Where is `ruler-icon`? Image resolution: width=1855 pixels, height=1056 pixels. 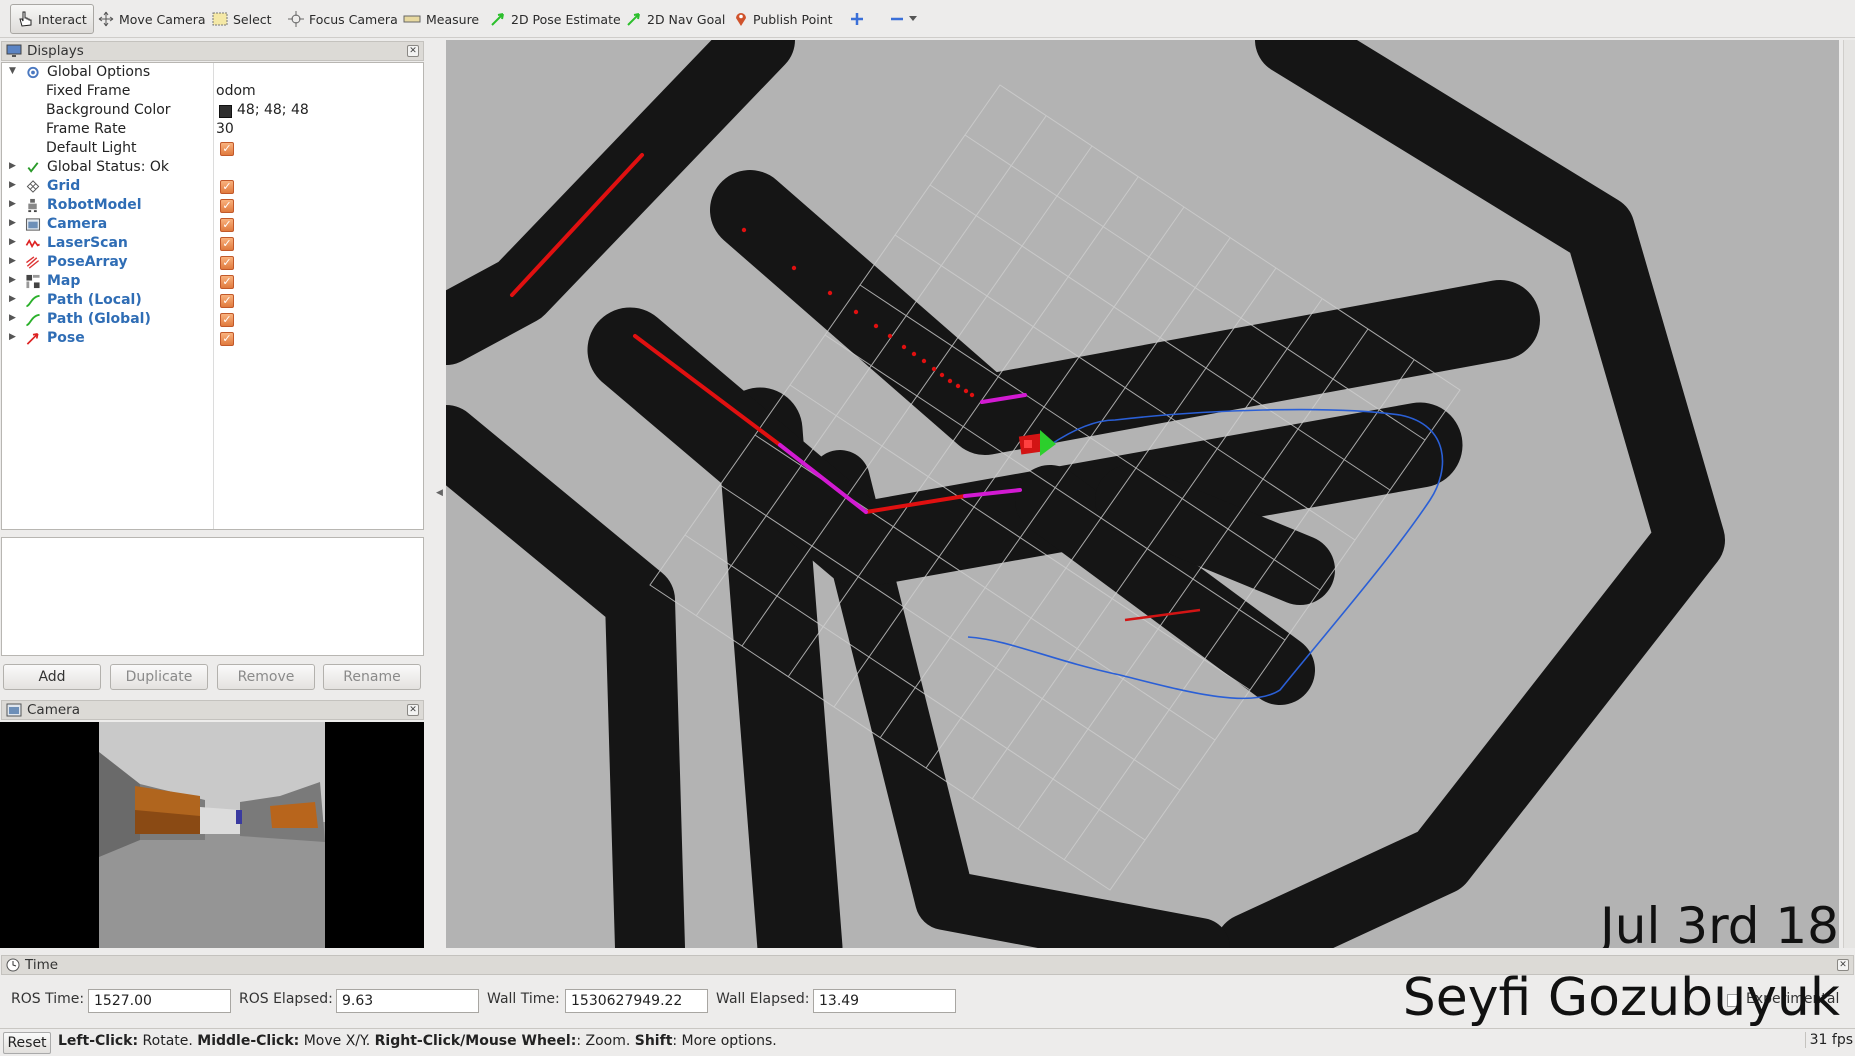 ruler-icon is located at coordinates (412, 19).